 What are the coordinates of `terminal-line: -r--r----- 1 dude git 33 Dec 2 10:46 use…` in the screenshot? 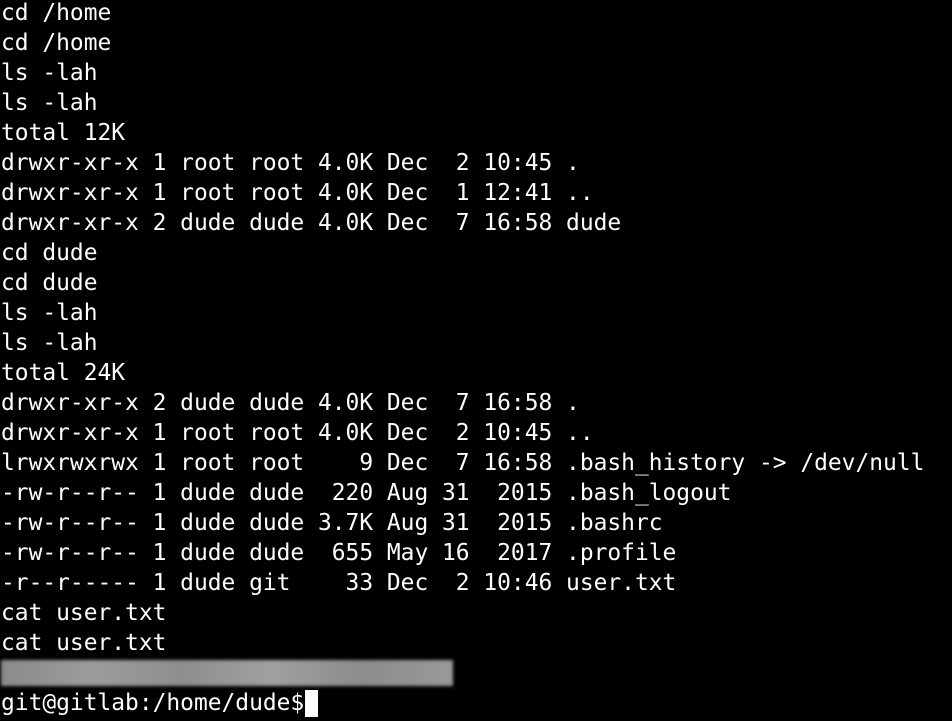 It's located at (339, 583).